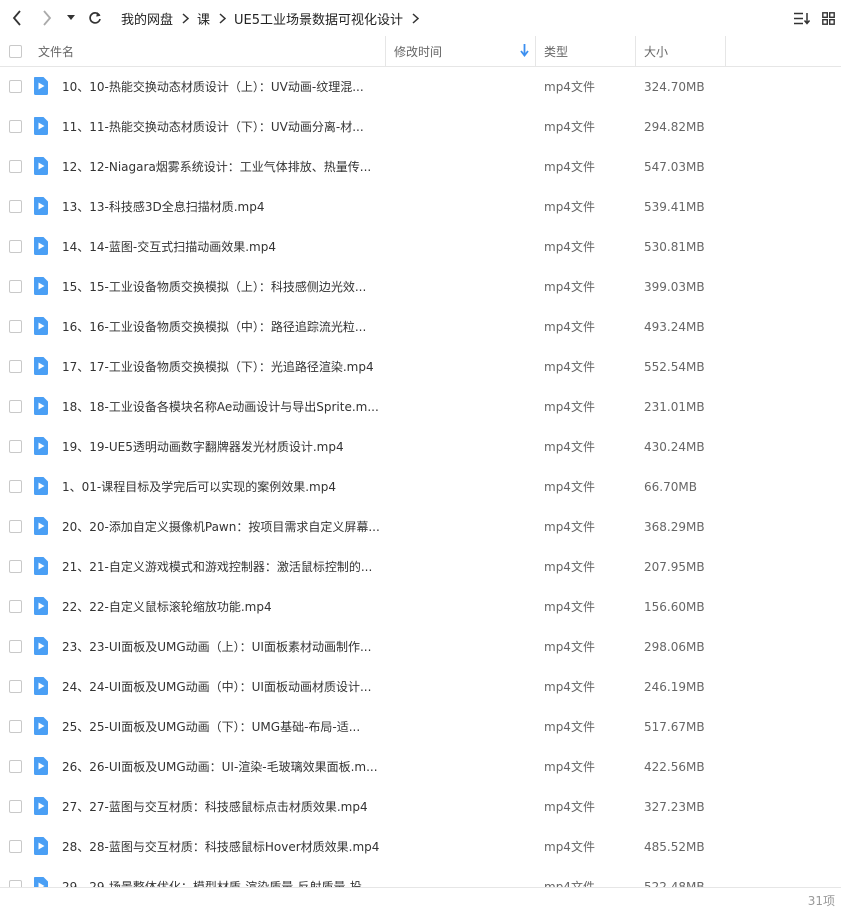 The height and width of the screenshot is (913, 841). I want to click on file-row: 13、13-科技感3D全息扫描材质.mp4 mp4文件 539.41MB, so click(420, 207).